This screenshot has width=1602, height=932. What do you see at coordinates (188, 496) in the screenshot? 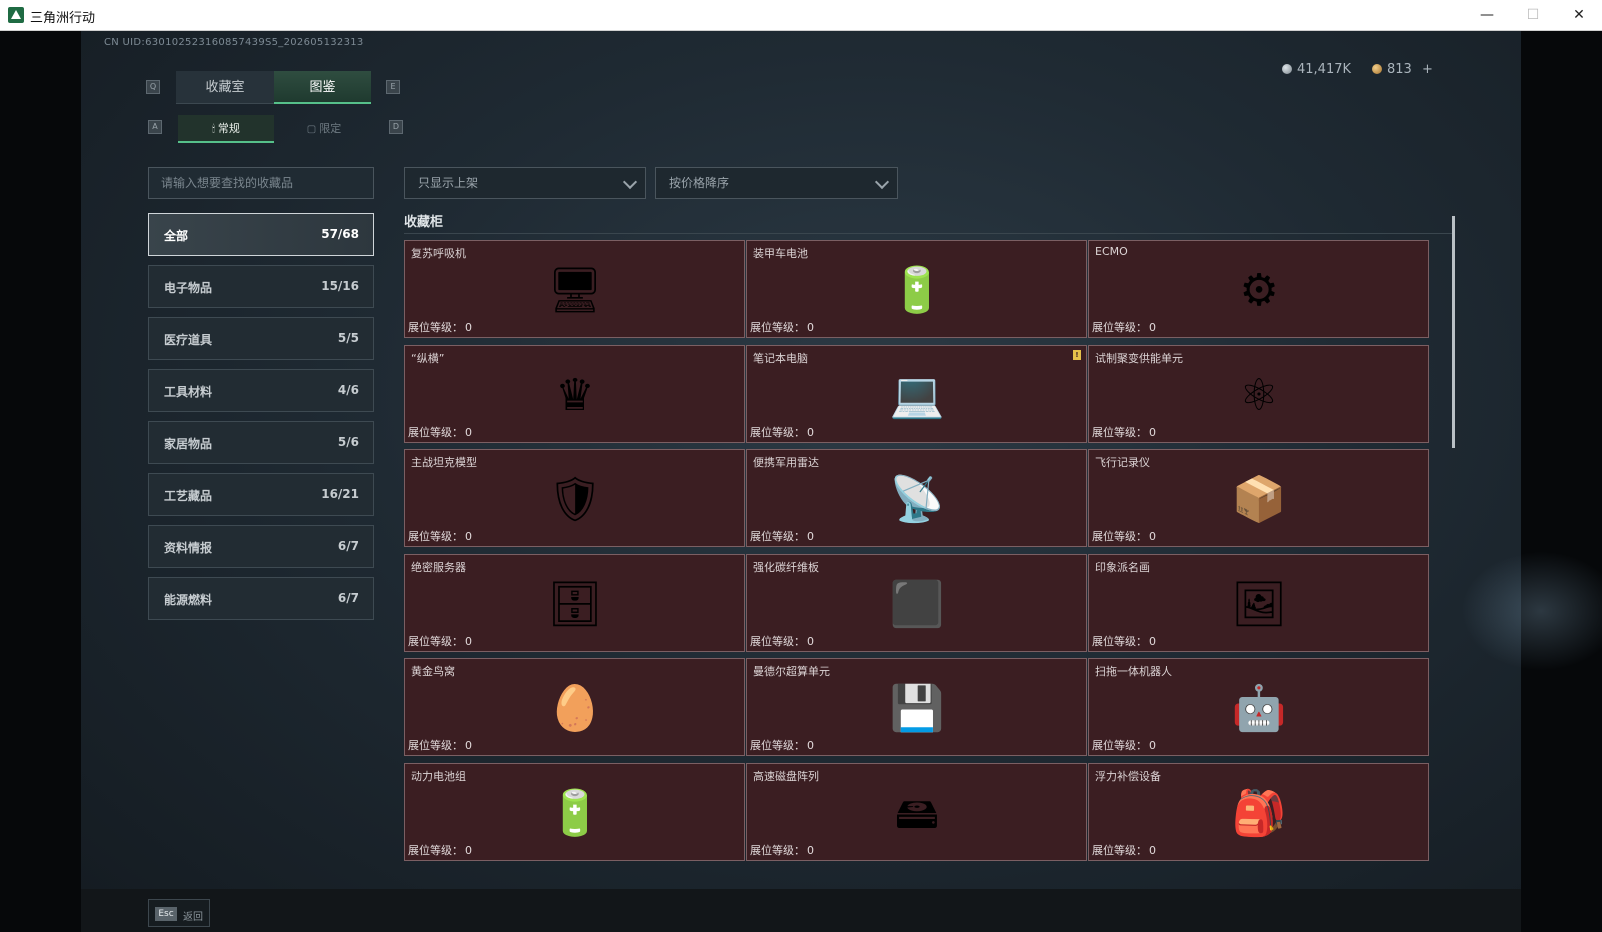
I see `category-label: 工艺藏品` at bounding box center [188, 496].